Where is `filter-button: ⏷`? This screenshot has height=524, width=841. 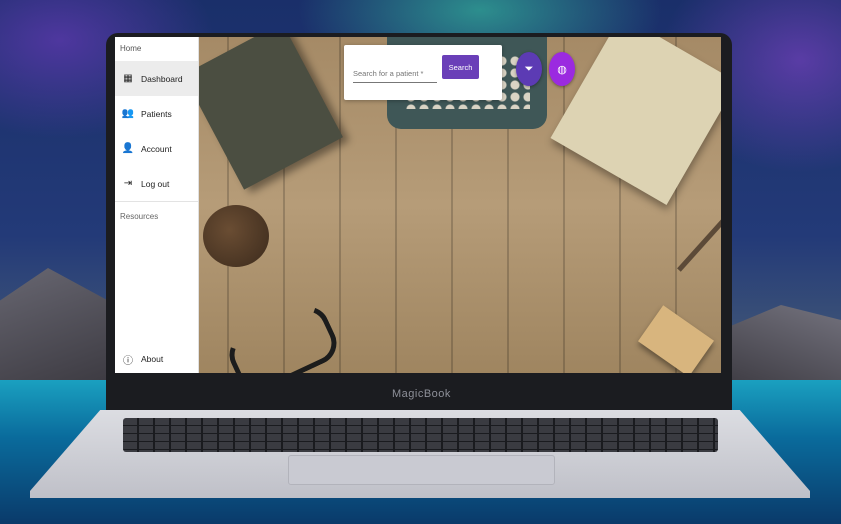 filter-button: ⏷ is located at coordinates (529, 69).